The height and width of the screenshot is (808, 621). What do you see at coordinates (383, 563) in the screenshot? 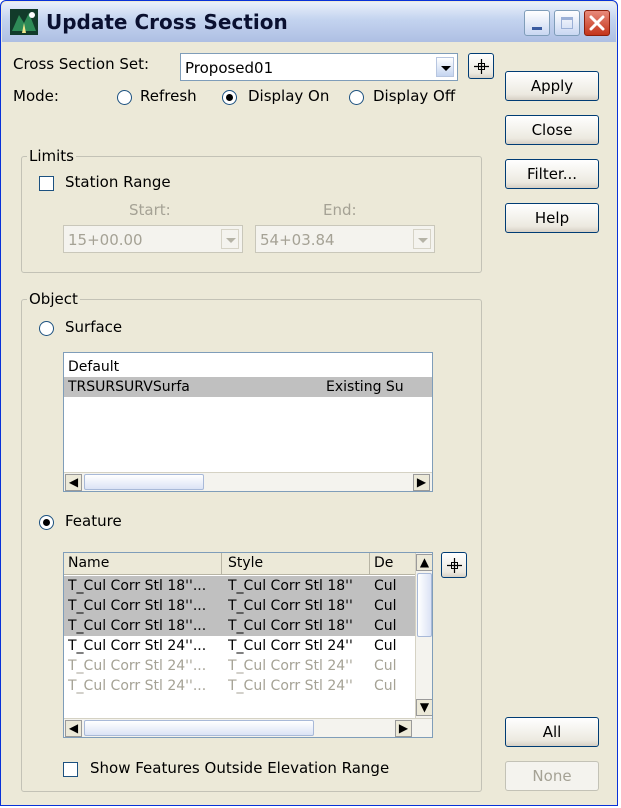
I see `column-header-description: De` at bounding box center [383, 563].